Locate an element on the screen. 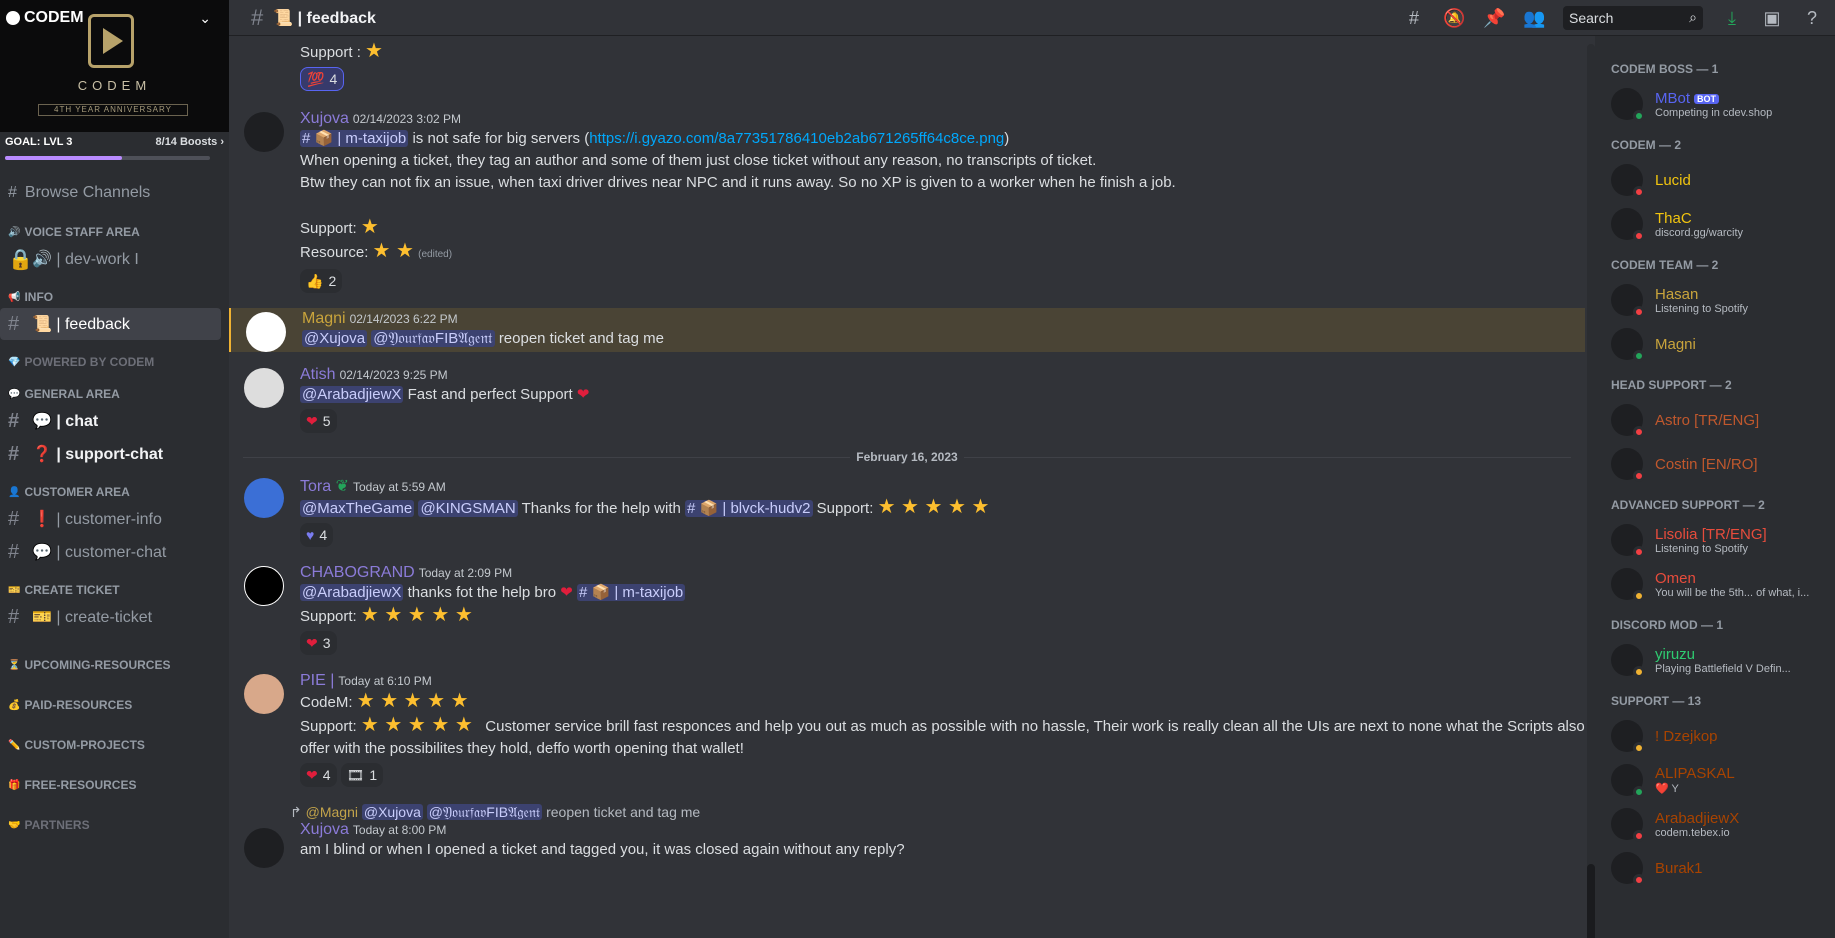 The image size is (1835, 938). username: CHABOGRAND is located at coordinates (357, 572).